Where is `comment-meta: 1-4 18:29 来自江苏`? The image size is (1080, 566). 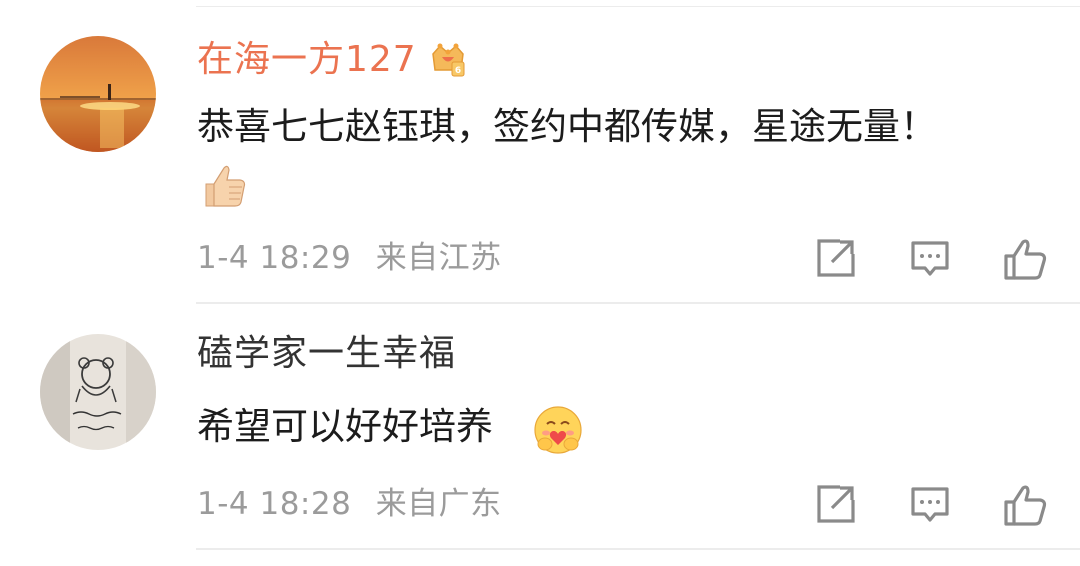
comment-meta: 1-4 18:29 来自江苏 is located at coordinates (349, 258).